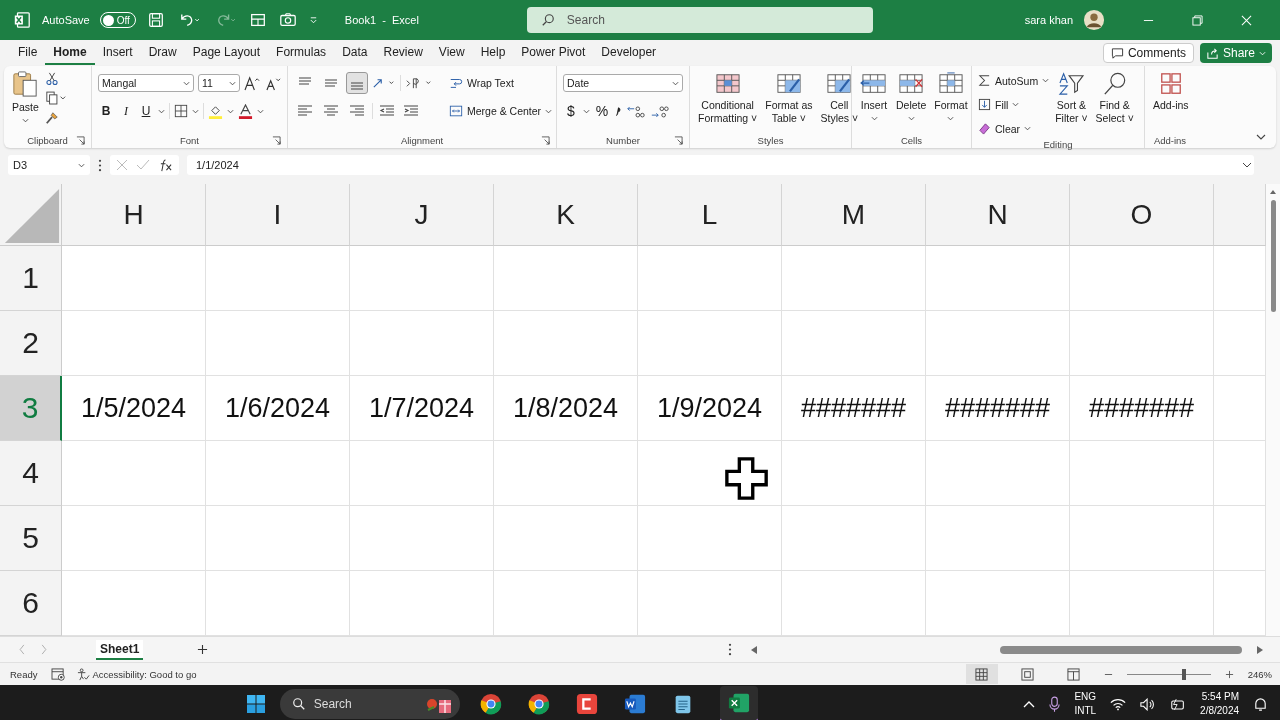  What do you see at coordinates (134, 408) in the screenshot?
I see `table-cell: 1/5/2024` at bounding box center [134, 408].